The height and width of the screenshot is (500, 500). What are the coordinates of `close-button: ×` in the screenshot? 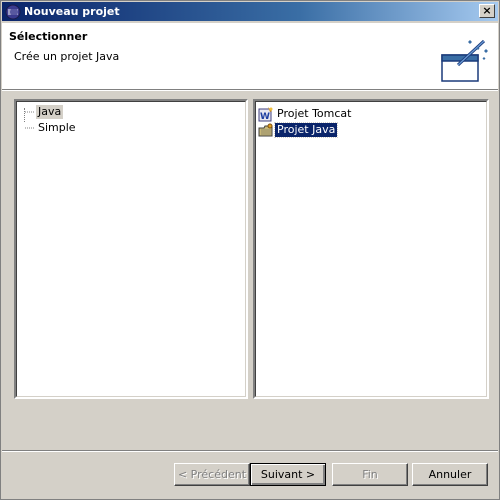 It's located at (487, 11).